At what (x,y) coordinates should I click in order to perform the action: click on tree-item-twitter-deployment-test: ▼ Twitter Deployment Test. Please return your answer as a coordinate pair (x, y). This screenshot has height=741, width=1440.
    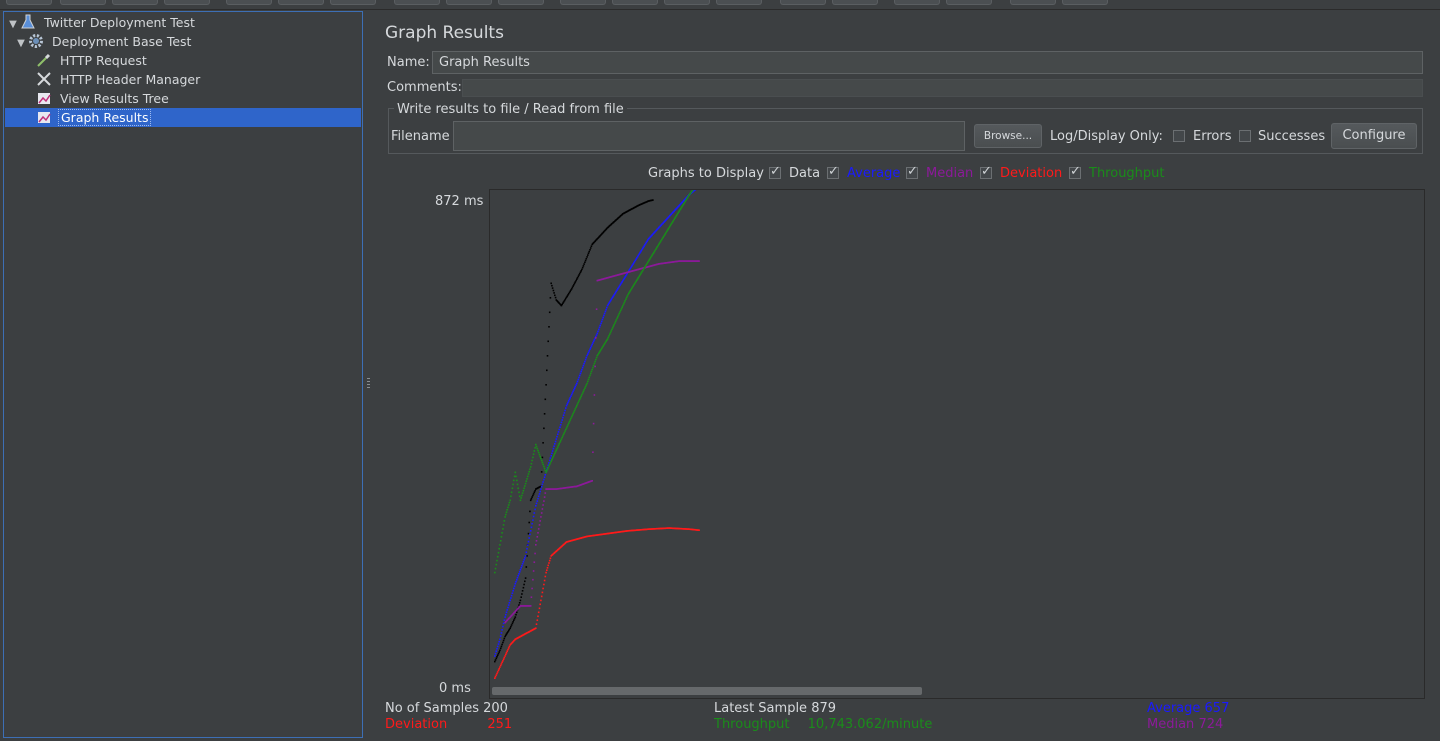
    Looking at the image, I should click on (101, 22).